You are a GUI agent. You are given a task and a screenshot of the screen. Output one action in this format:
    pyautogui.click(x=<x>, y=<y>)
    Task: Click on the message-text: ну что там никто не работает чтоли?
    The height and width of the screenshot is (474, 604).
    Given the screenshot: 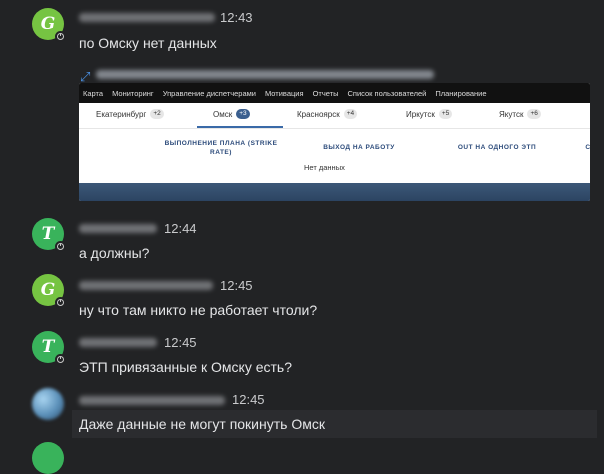 What is the action you would take?
    pyautogui.click(x=198, y=310)
    